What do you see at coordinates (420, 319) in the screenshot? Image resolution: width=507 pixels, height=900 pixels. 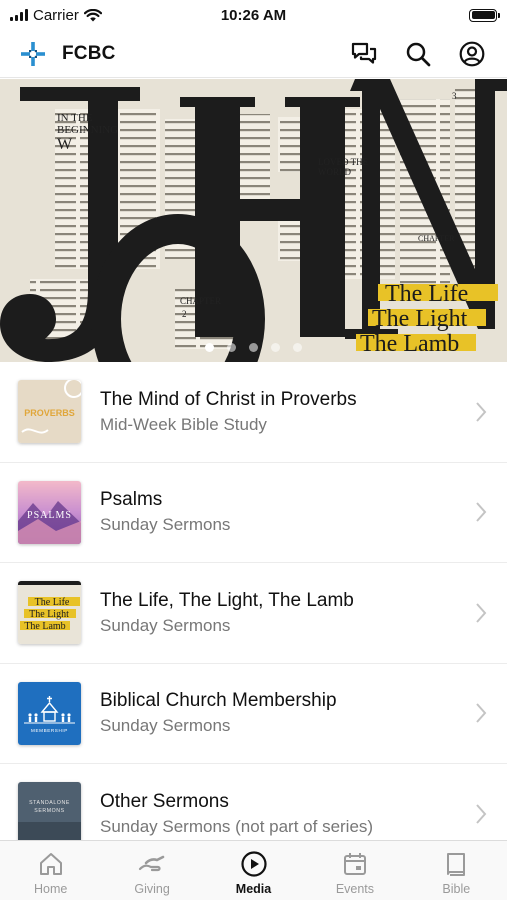 I see `hero-tagline-2: The Light` at bounding box center [420, 319].